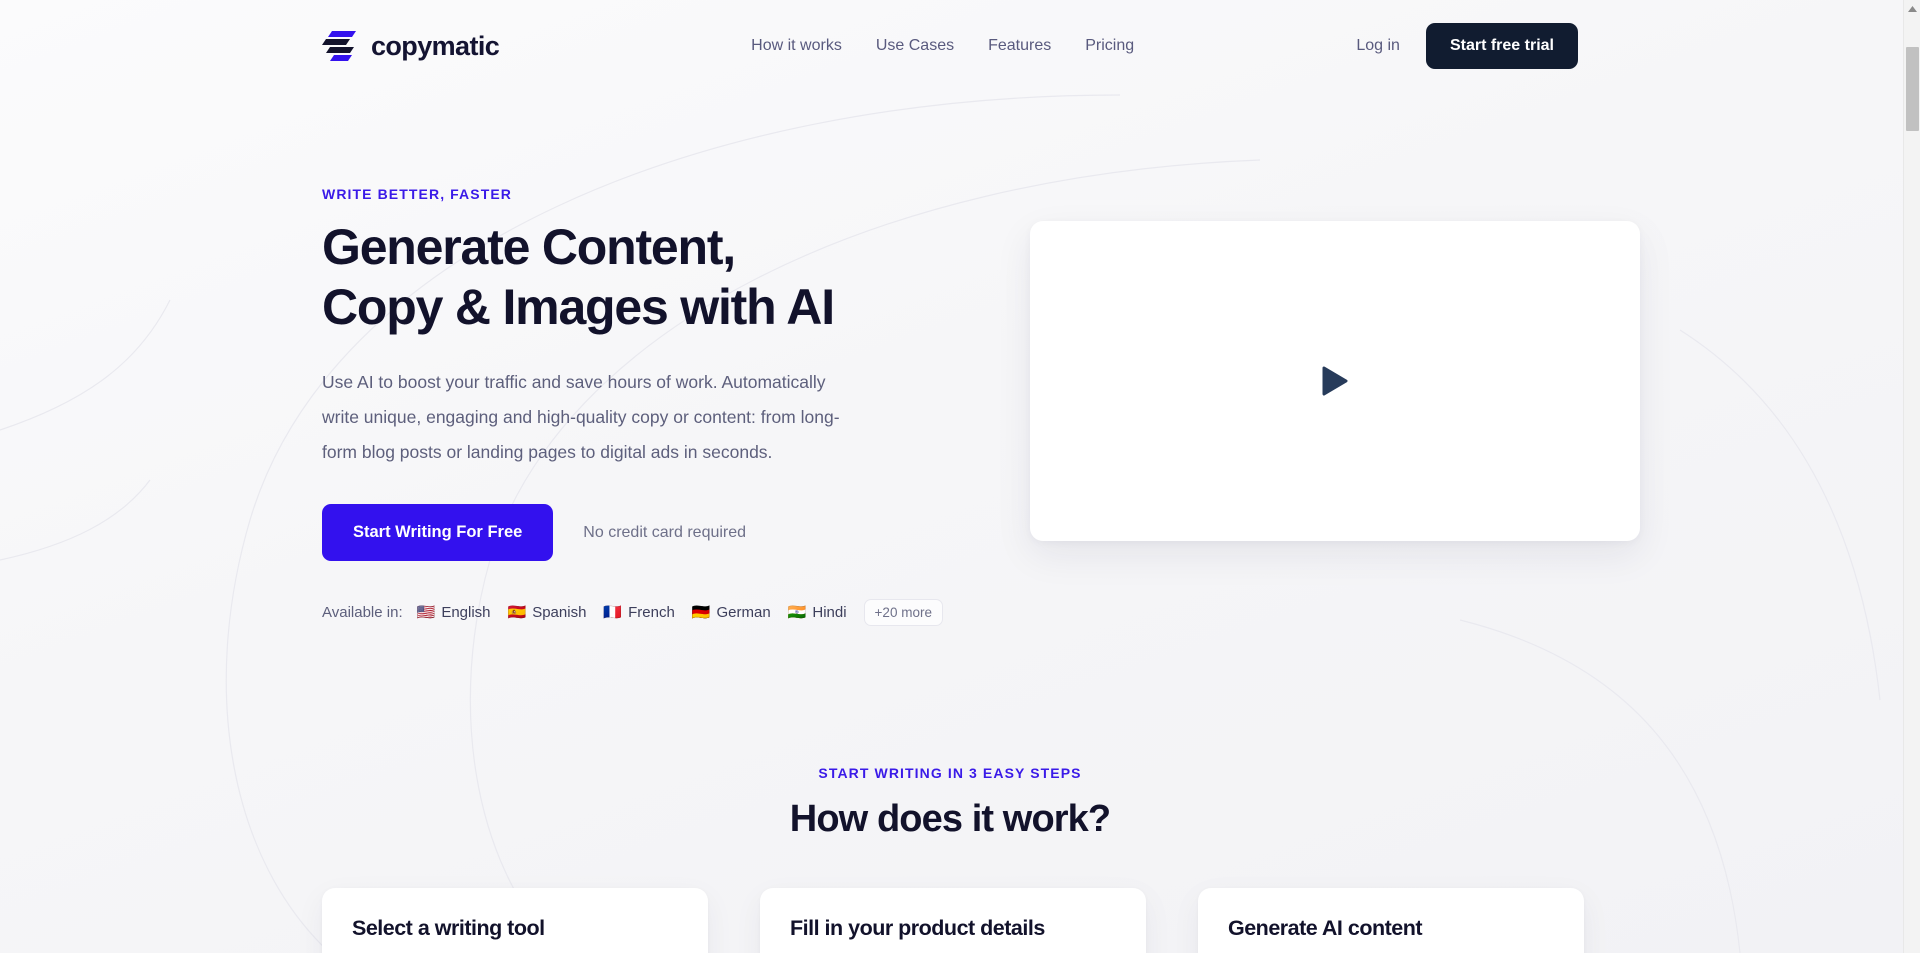  What do you see at coordinates (417, 194) in the screenshot?
I see `hero-eyebrow: WRITE BETTER, FASTER` at bounding box center [417, 194].